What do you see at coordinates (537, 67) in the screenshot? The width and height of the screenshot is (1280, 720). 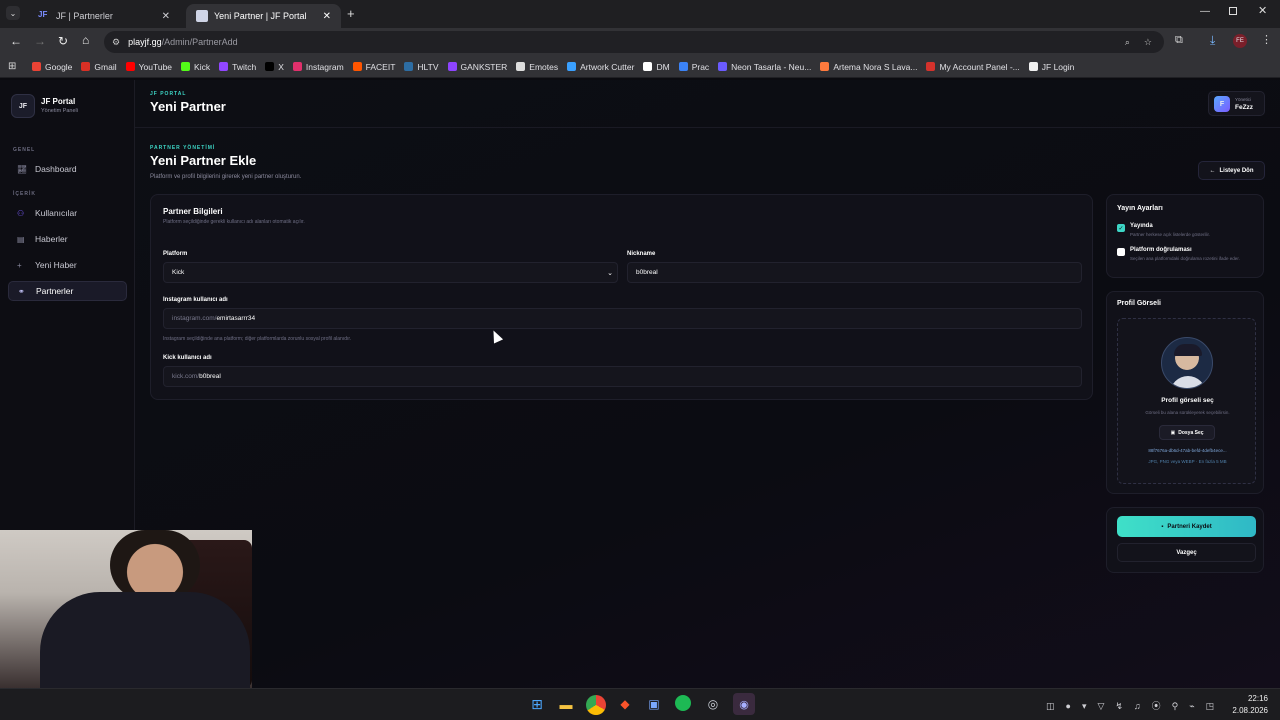 I see `bookmark-item: Emotes` at bounding box center [537, 67].